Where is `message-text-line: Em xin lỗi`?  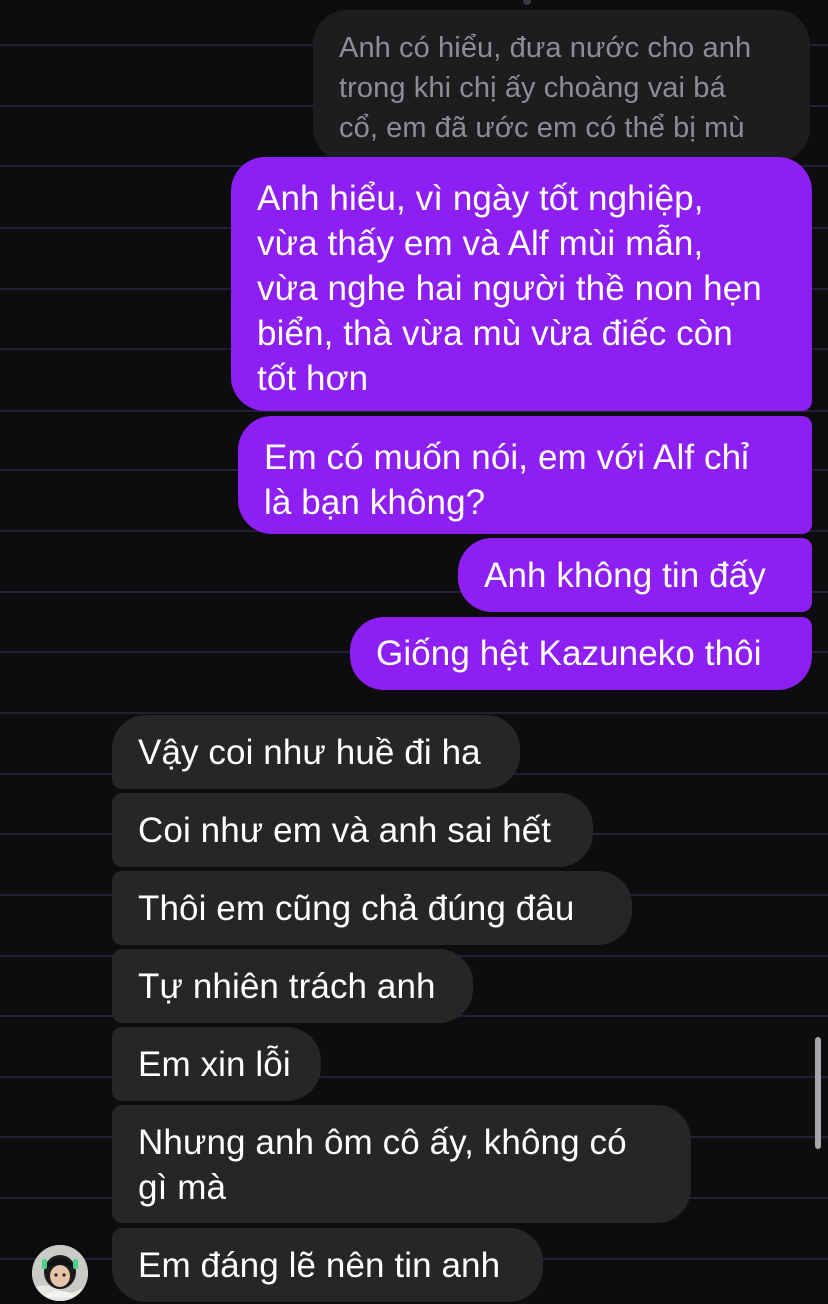
message-text-line: Em xin lỗi is located at coordinates (214, 1064).